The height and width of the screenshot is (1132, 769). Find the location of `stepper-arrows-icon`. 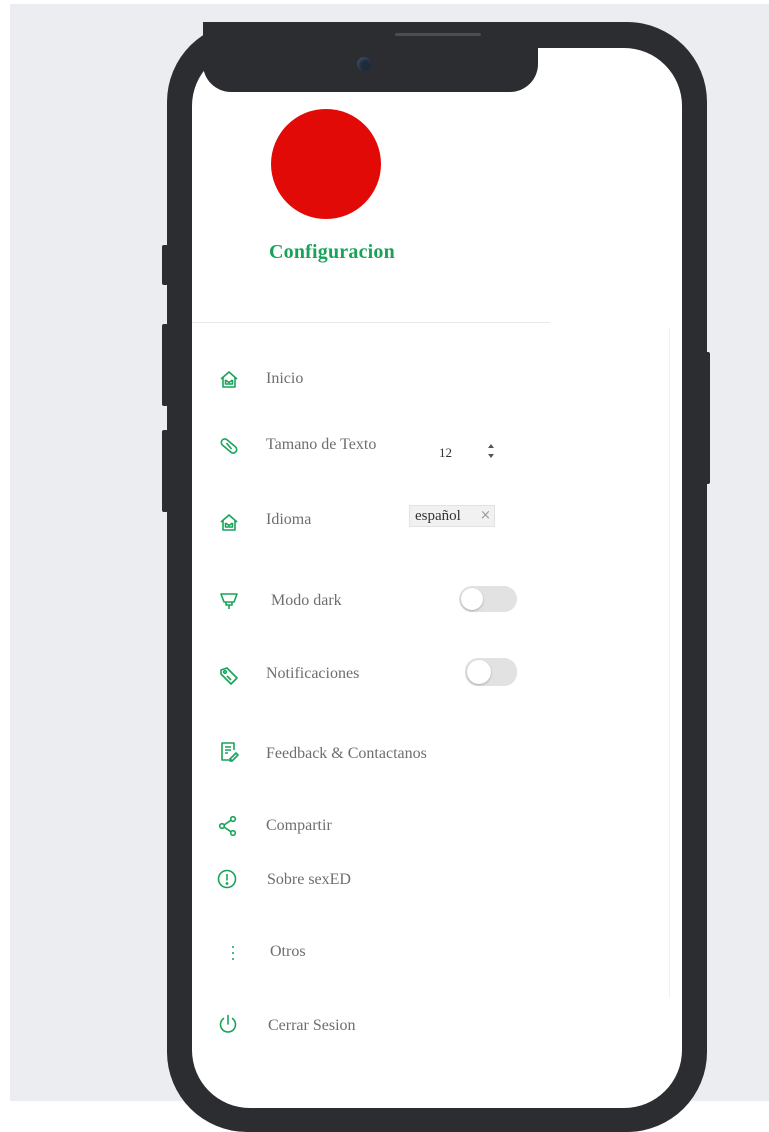

stepper-arrows-icon is located at coordinates (491, 451).